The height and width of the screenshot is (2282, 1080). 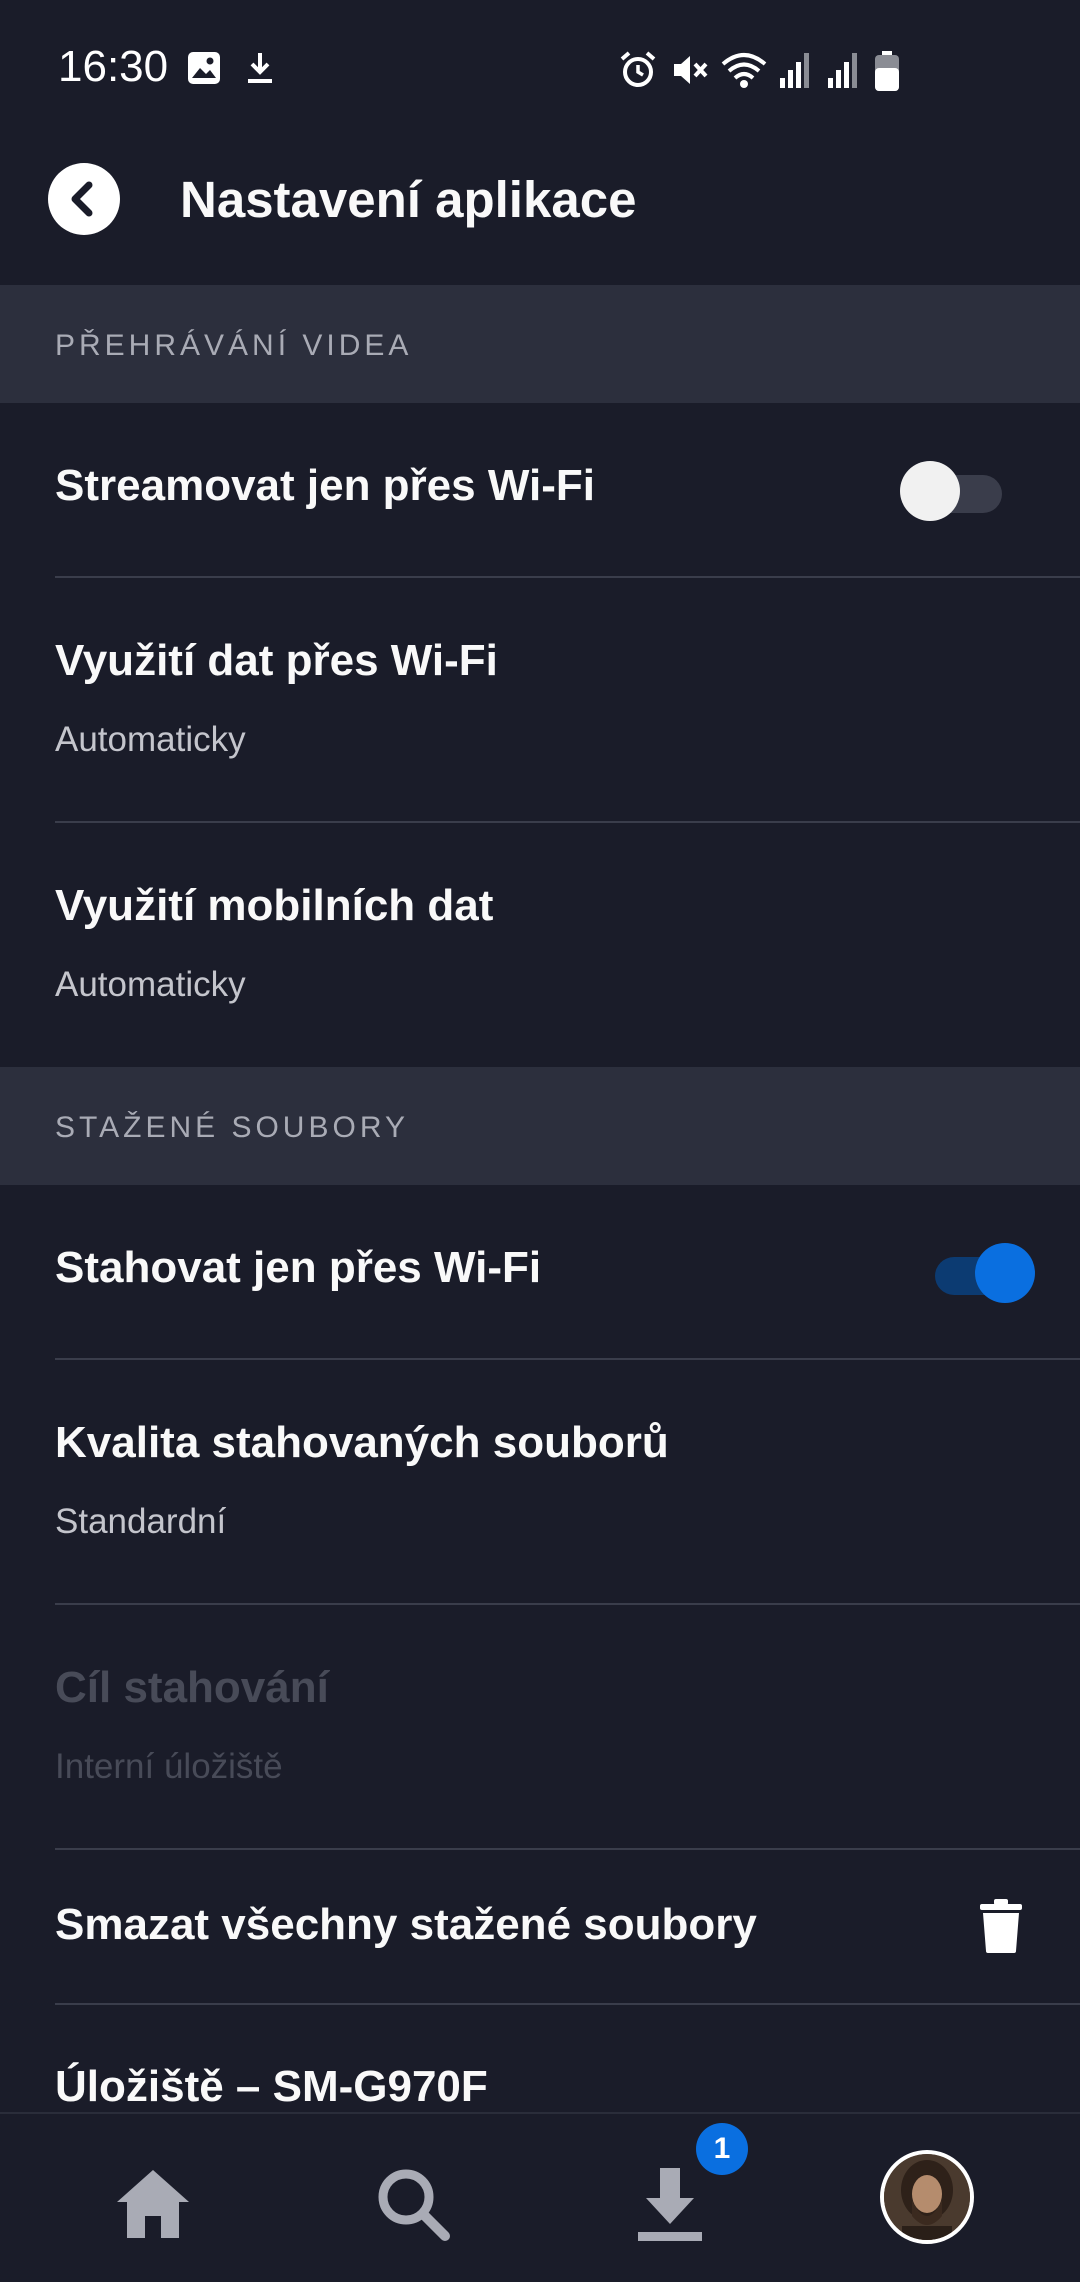 I want to click on download-wifi-toggle, so click(x=980, y=1273).